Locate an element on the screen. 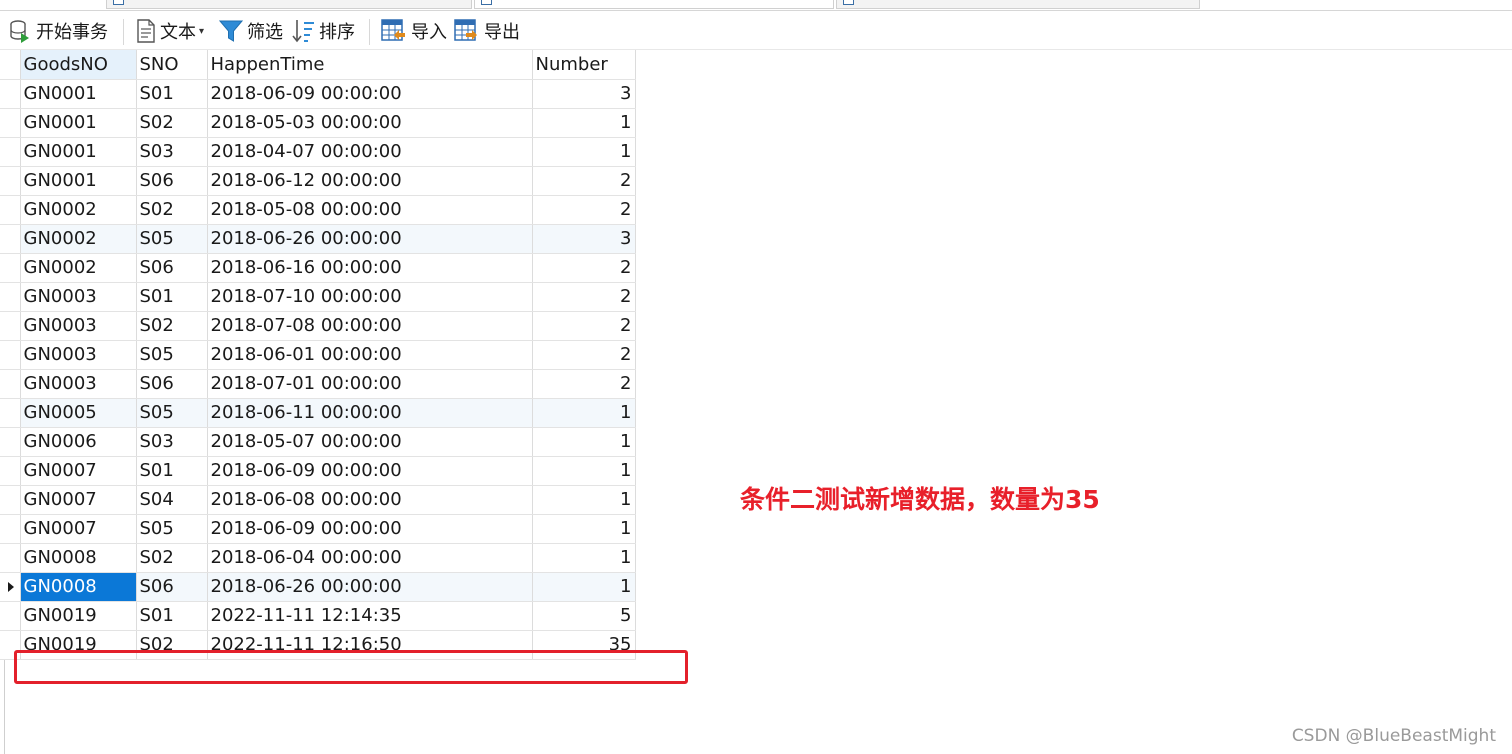  table-row: GN0008 S02 2018-06-04 00:00:00 1 is located at coordinates (318, 558).